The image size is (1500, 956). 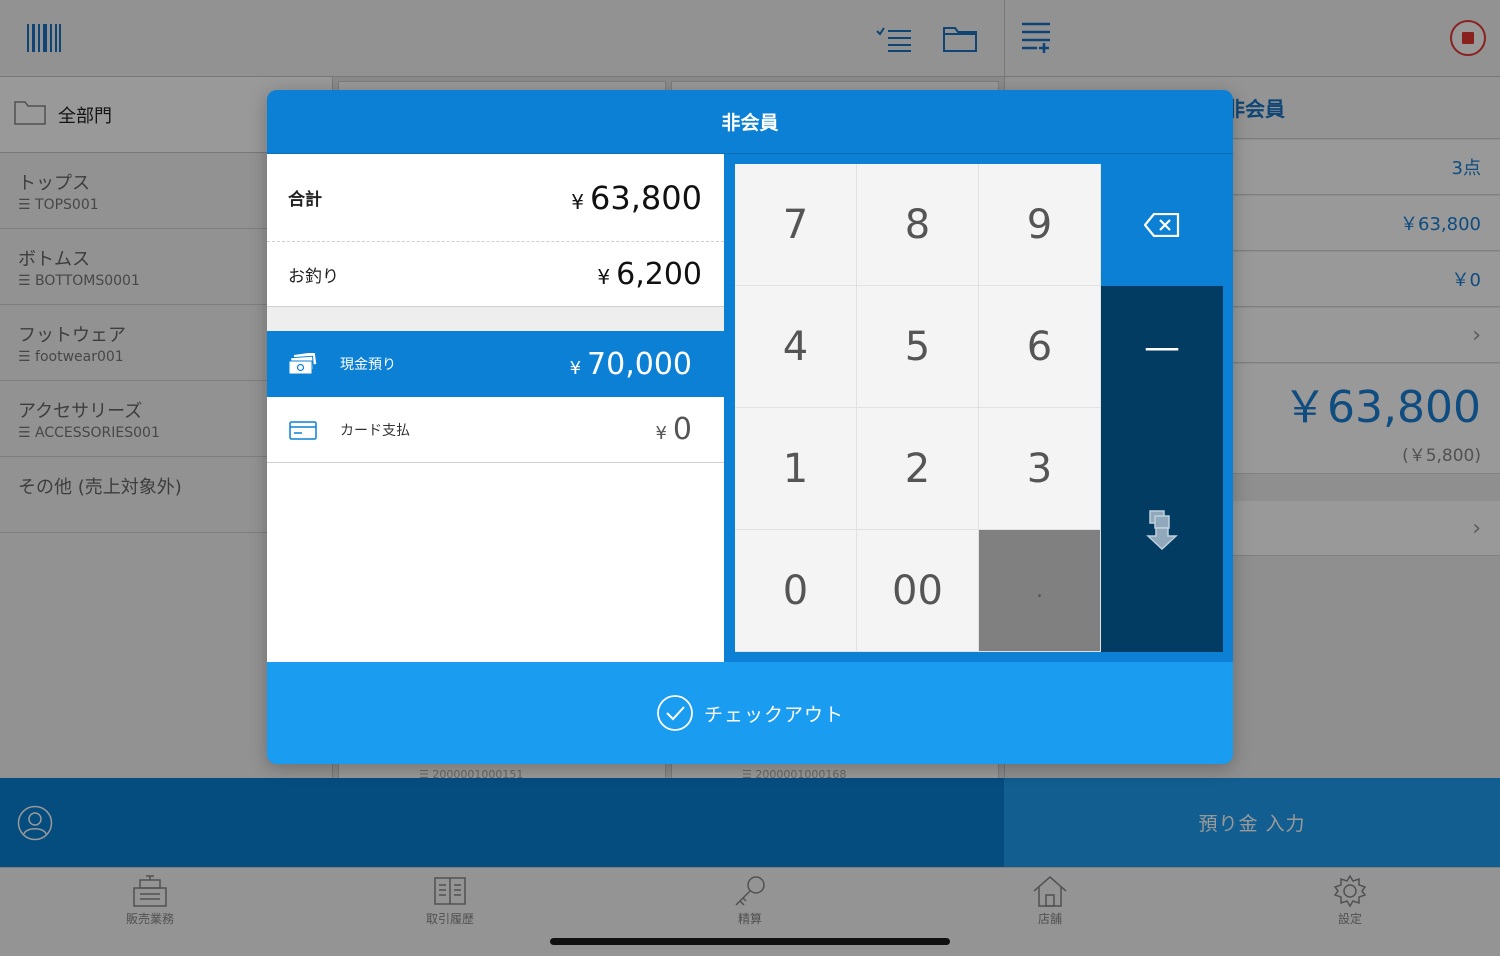 What do you see at coordinates (918, 591) in the screenshot?
I see `key-00: 00` at bounding box center [918, 591].